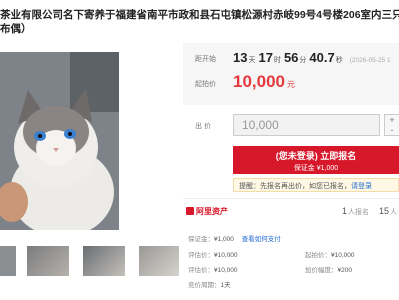  I want to click on period-key: 竞价周期：, so click(204, 285).